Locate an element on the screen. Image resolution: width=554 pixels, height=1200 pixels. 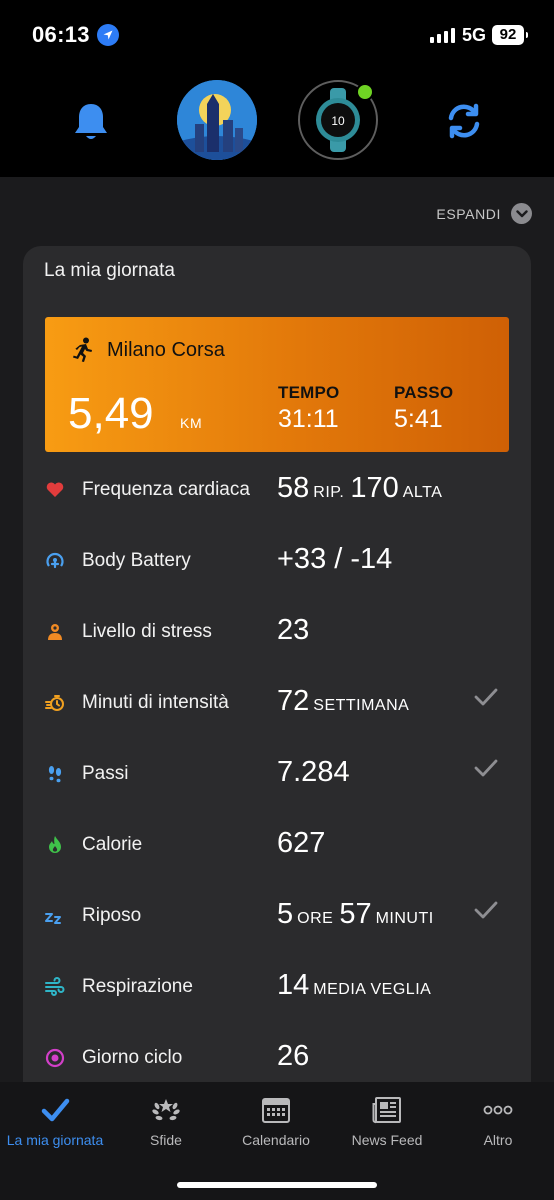
metric-row-sleep: Riposo 5 ORE 57 MINUTI is located at coordinates (277, 916).